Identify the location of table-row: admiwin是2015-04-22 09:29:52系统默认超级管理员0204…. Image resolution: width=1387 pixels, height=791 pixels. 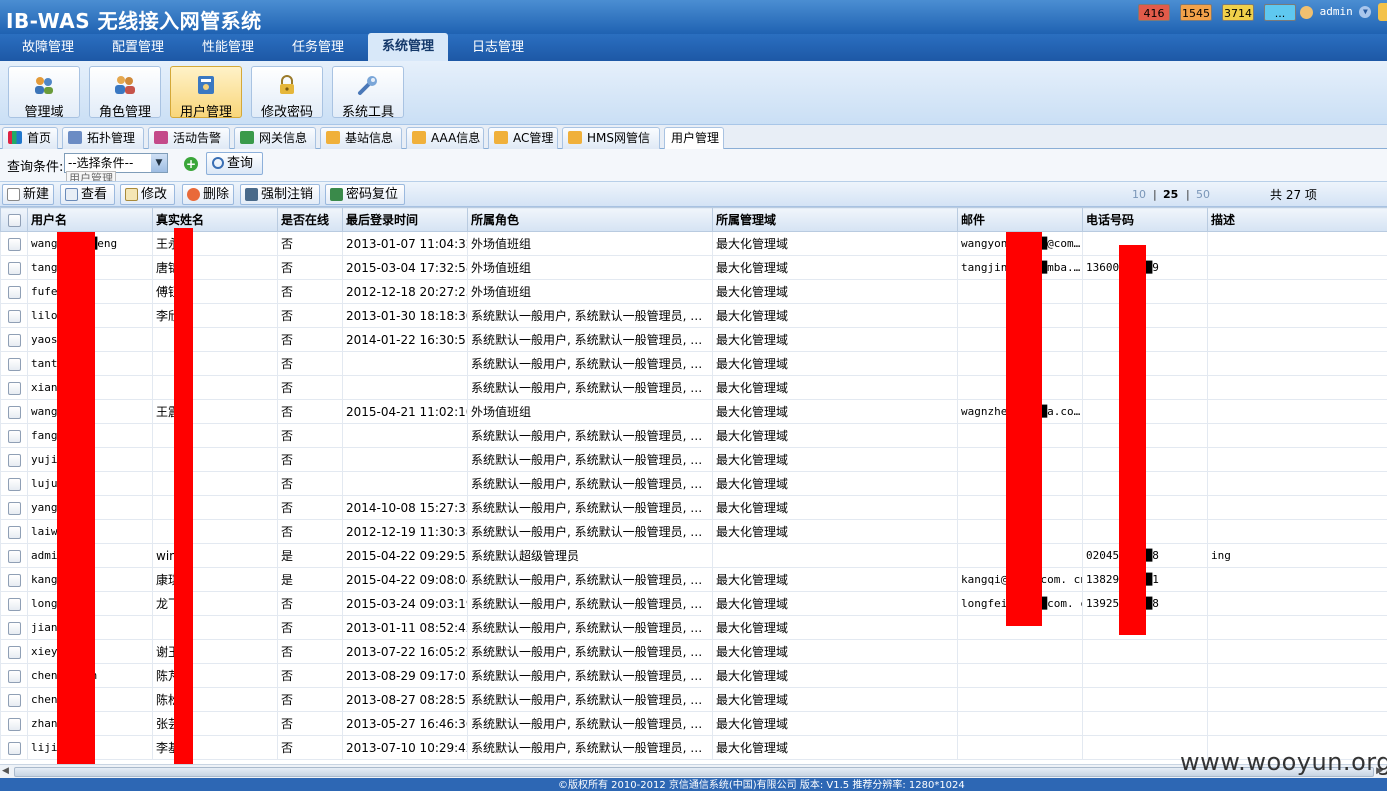
(693, 555).